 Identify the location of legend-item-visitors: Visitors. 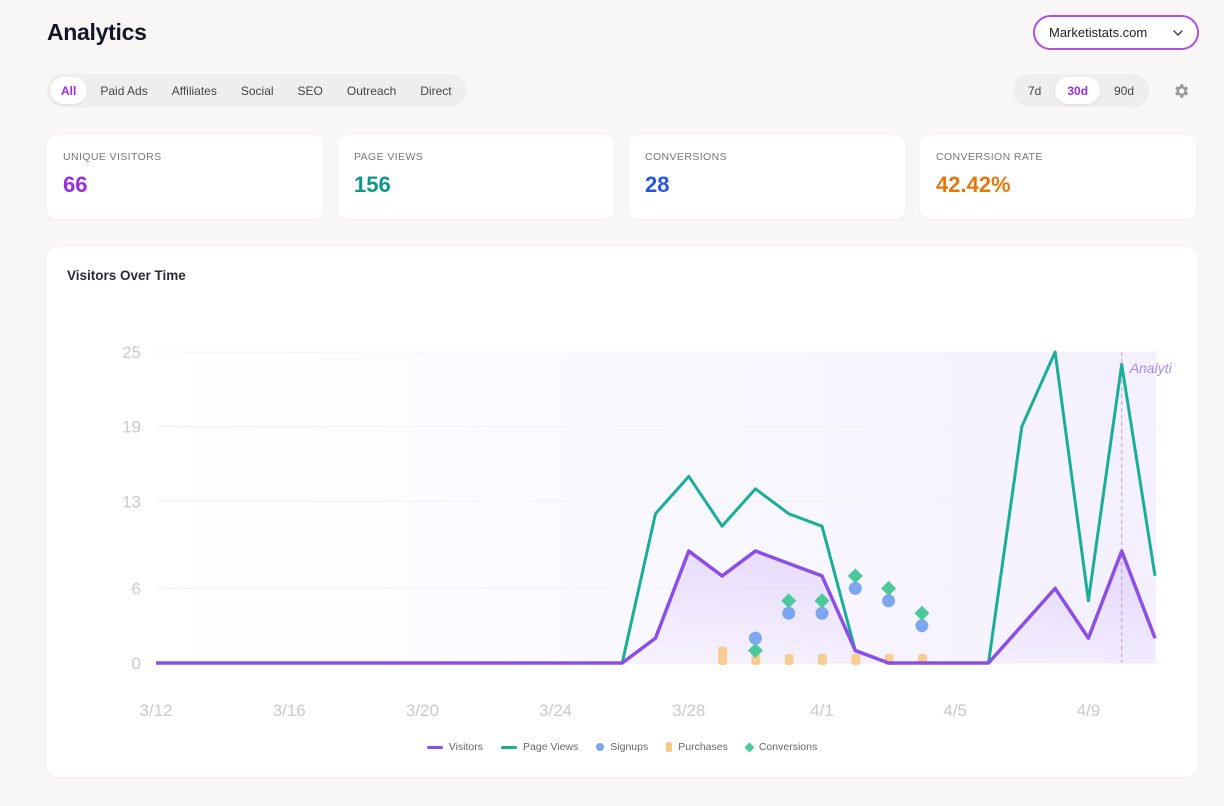
(455, 747).